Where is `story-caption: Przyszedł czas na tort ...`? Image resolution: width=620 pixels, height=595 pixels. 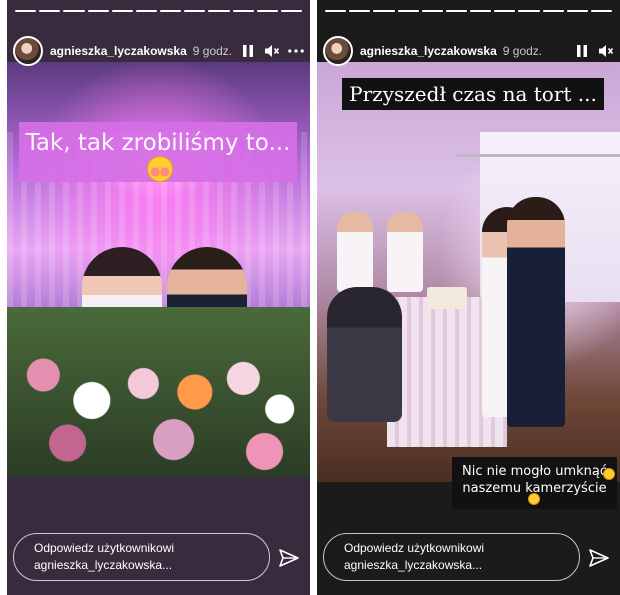
story-caption: Przyszedł czas na tort ... is located at coordinates (473, 94).